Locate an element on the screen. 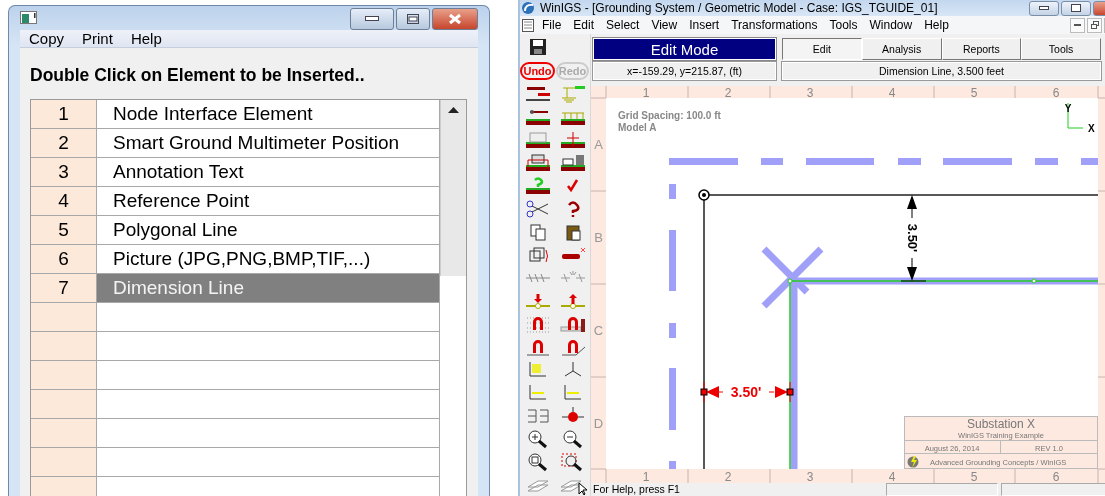  row-number: 2 is located at coordinates (64, 143).